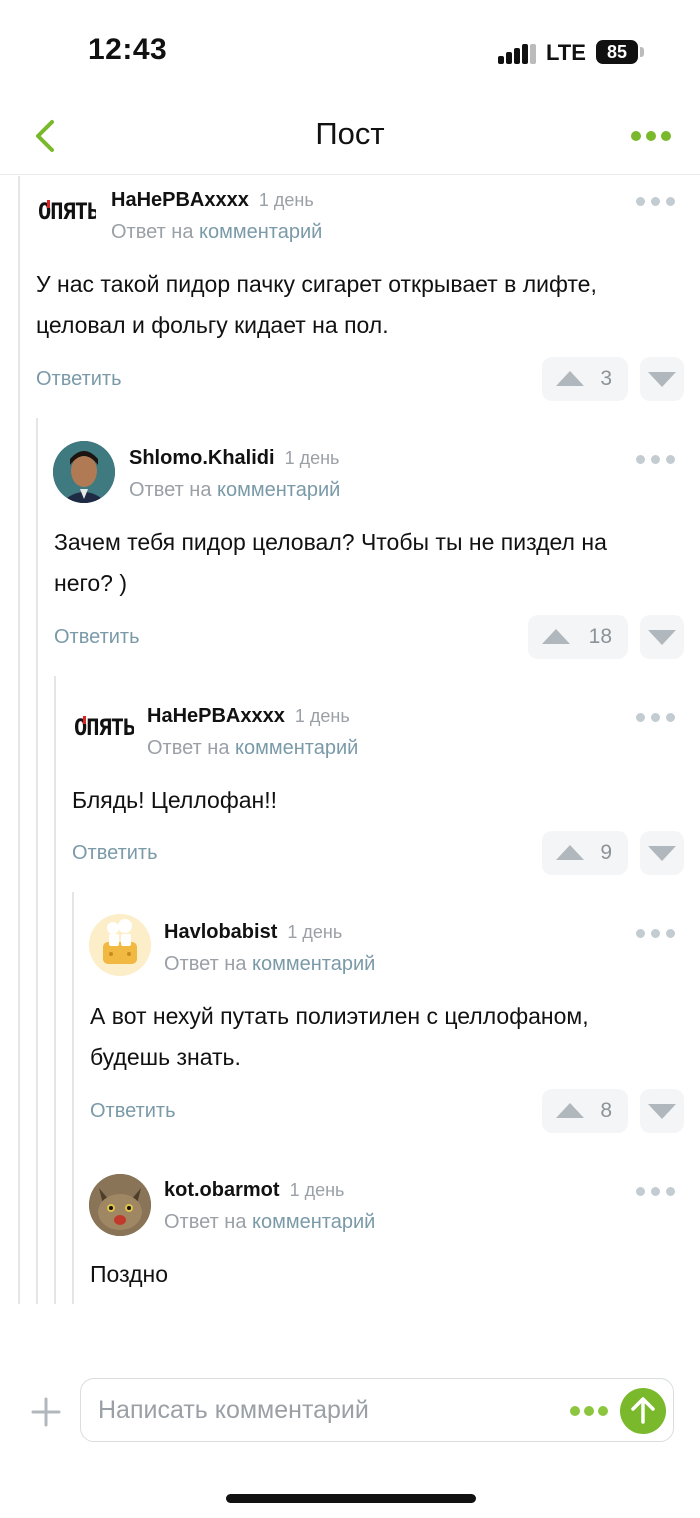  I want to click on comment-text-line: Поздно, so click(129, 1274).